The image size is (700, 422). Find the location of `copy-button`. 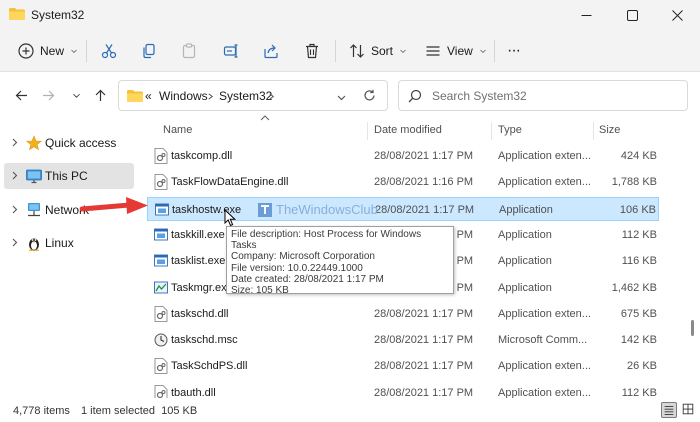

copy-button is located at coordinates (149, 51).